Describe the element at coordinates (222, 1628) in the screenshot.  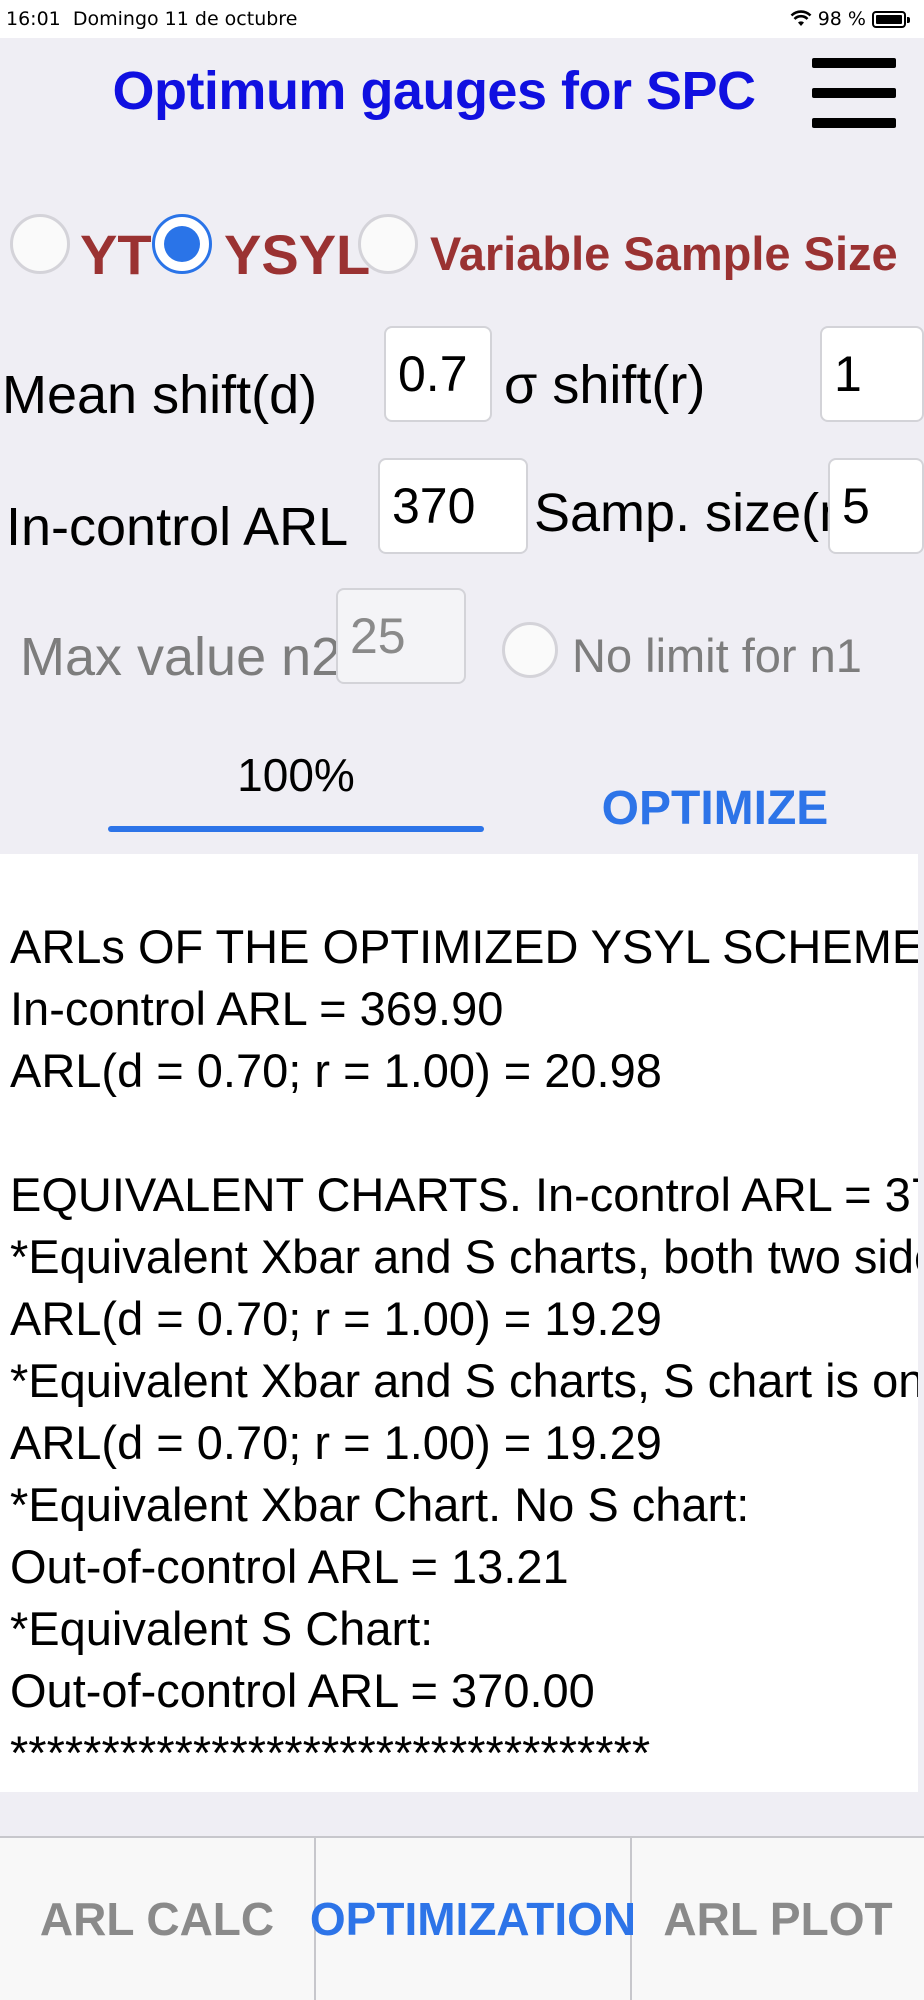
I see `result-line: *Equivalent S Chart:` at that location.